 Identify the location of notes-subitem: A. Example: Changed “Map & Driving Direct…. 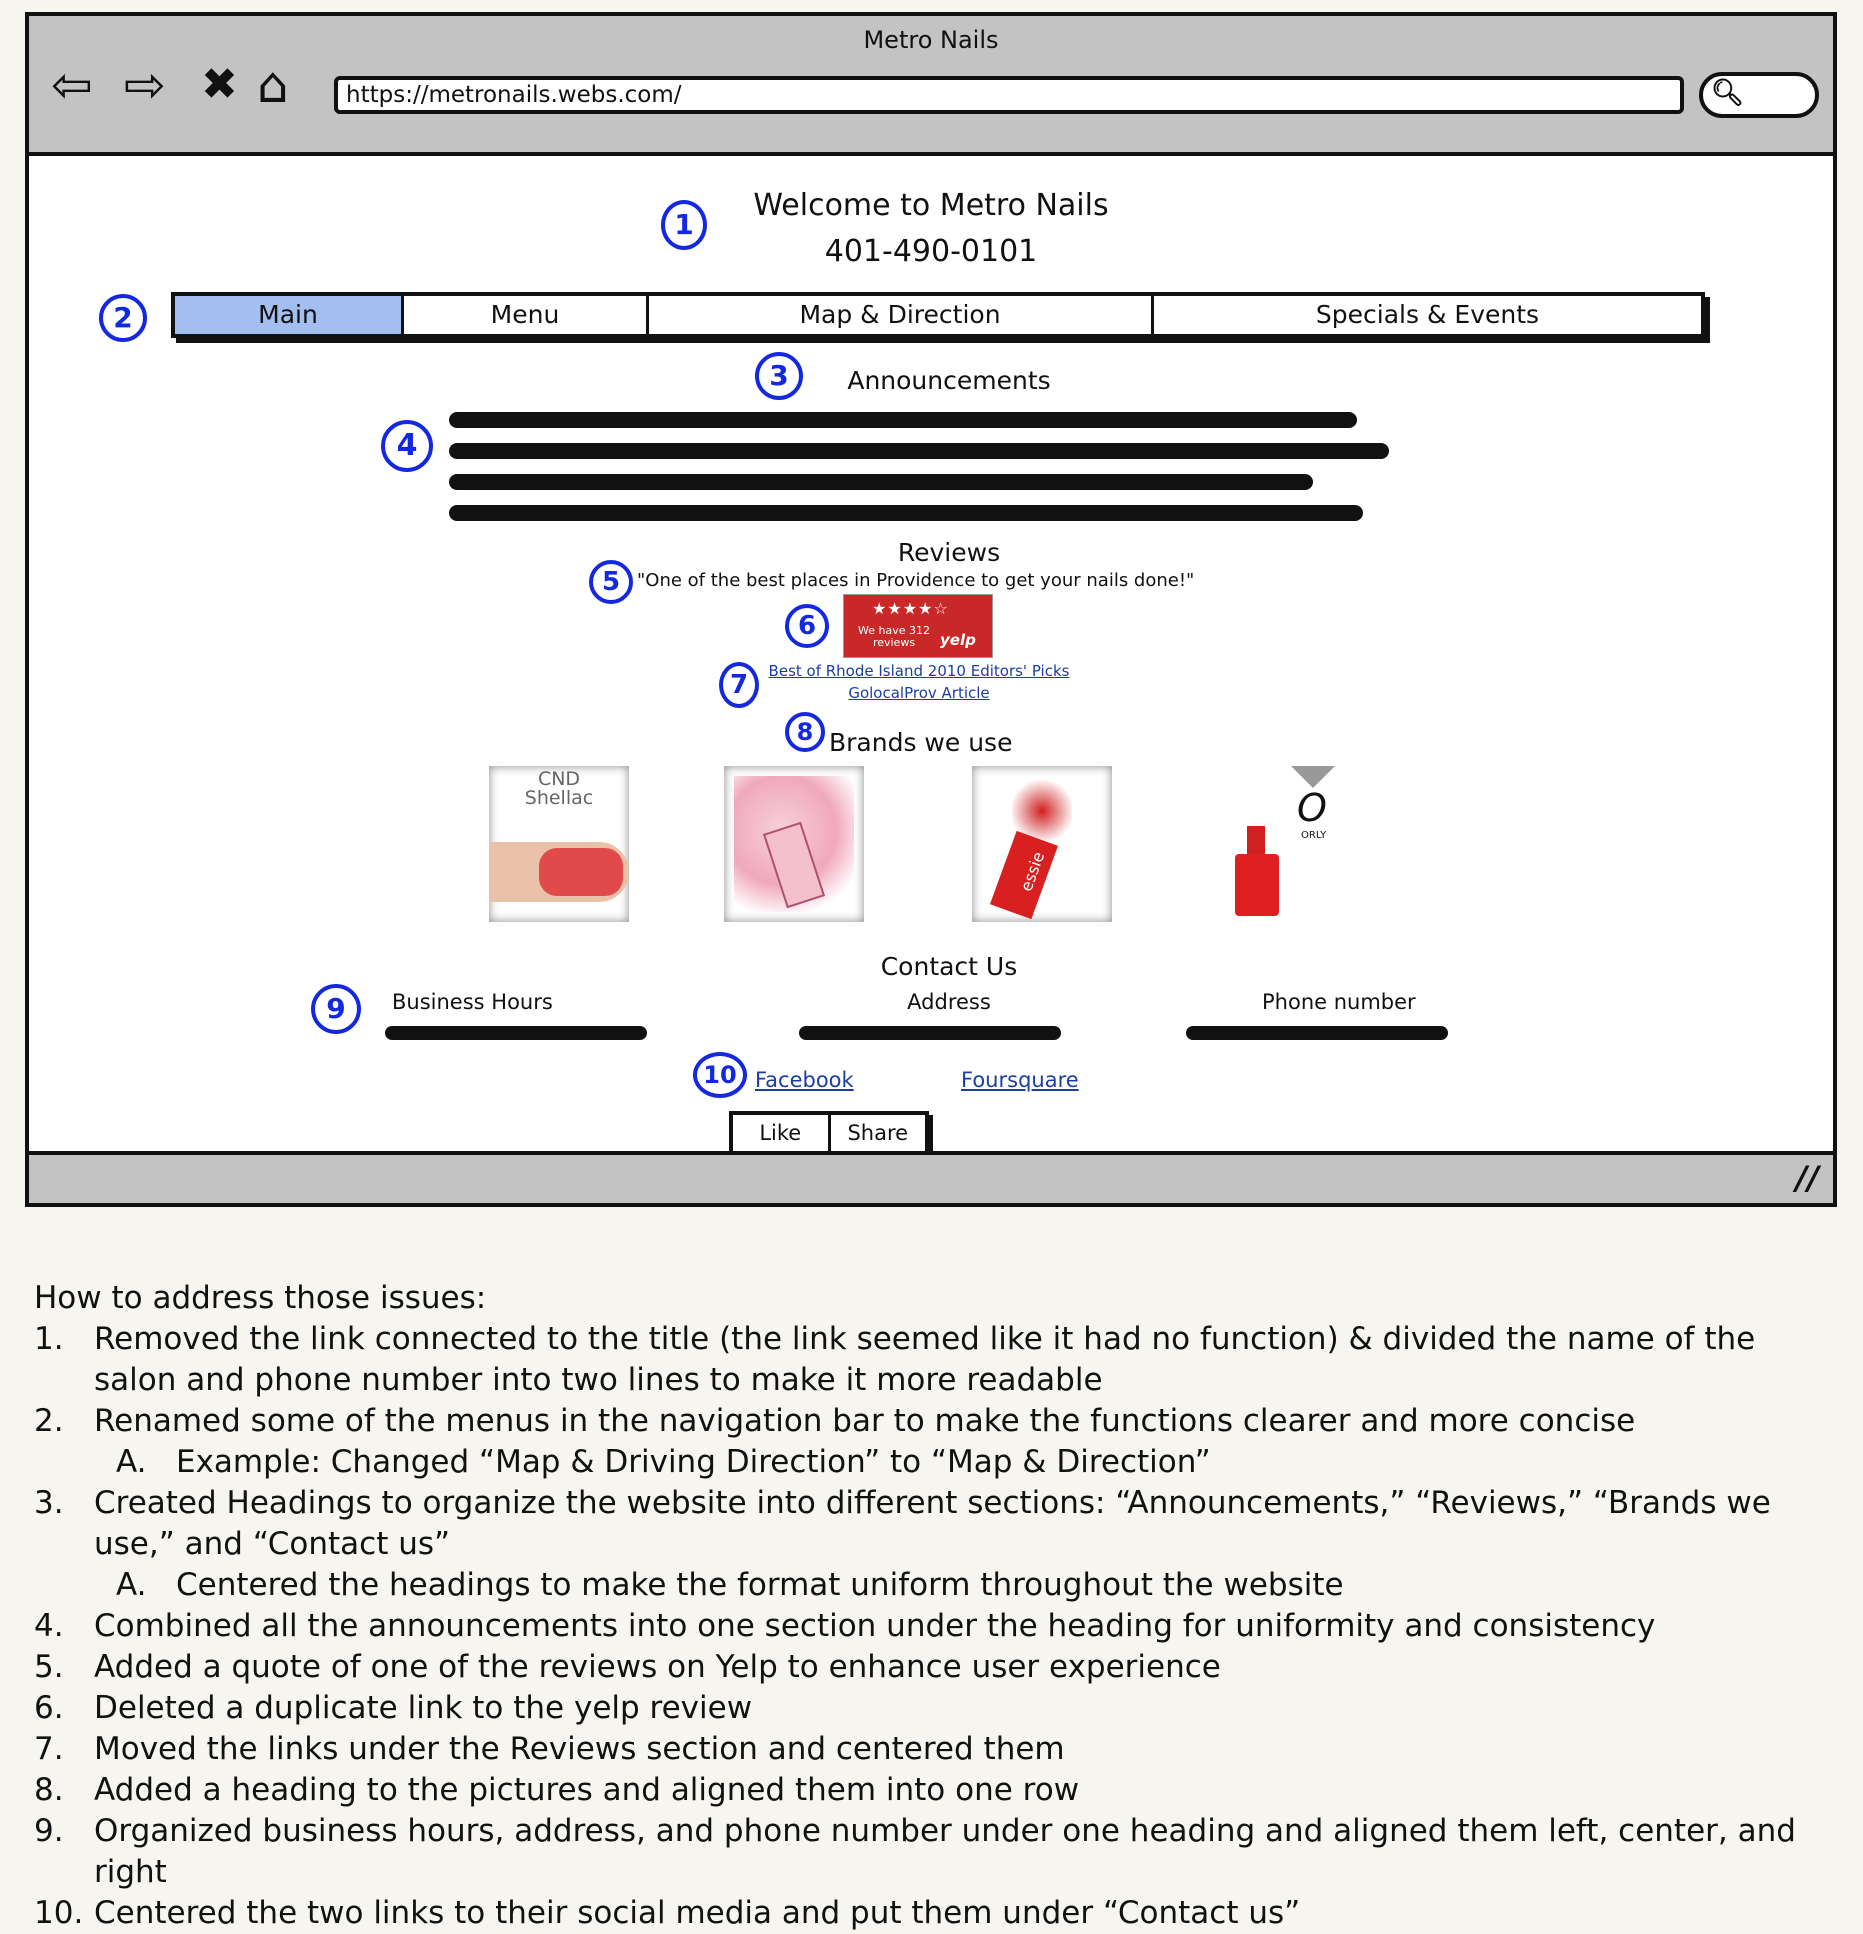
(934, 1462).